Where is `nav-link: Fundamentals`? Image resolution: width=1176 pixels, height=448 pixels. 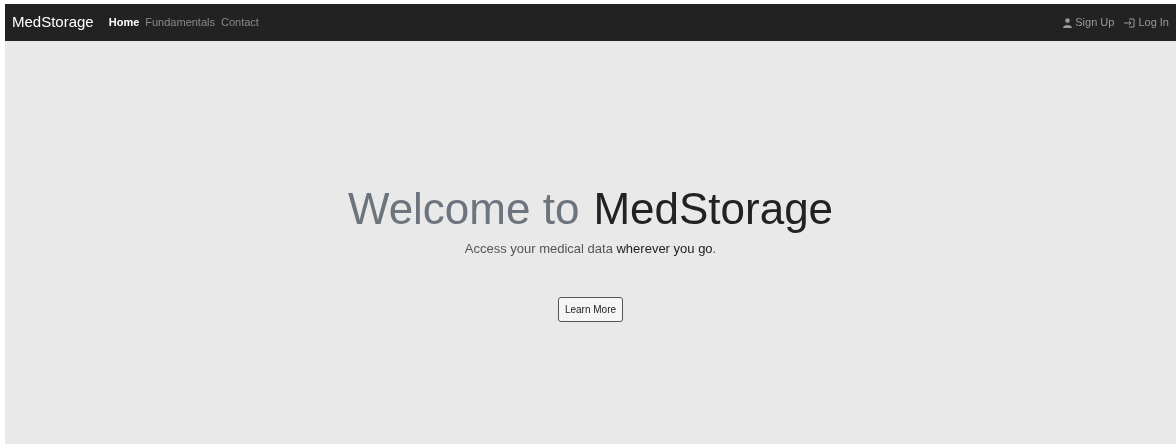 nav-link: Fundamentals is located at coordinates (180, 22).